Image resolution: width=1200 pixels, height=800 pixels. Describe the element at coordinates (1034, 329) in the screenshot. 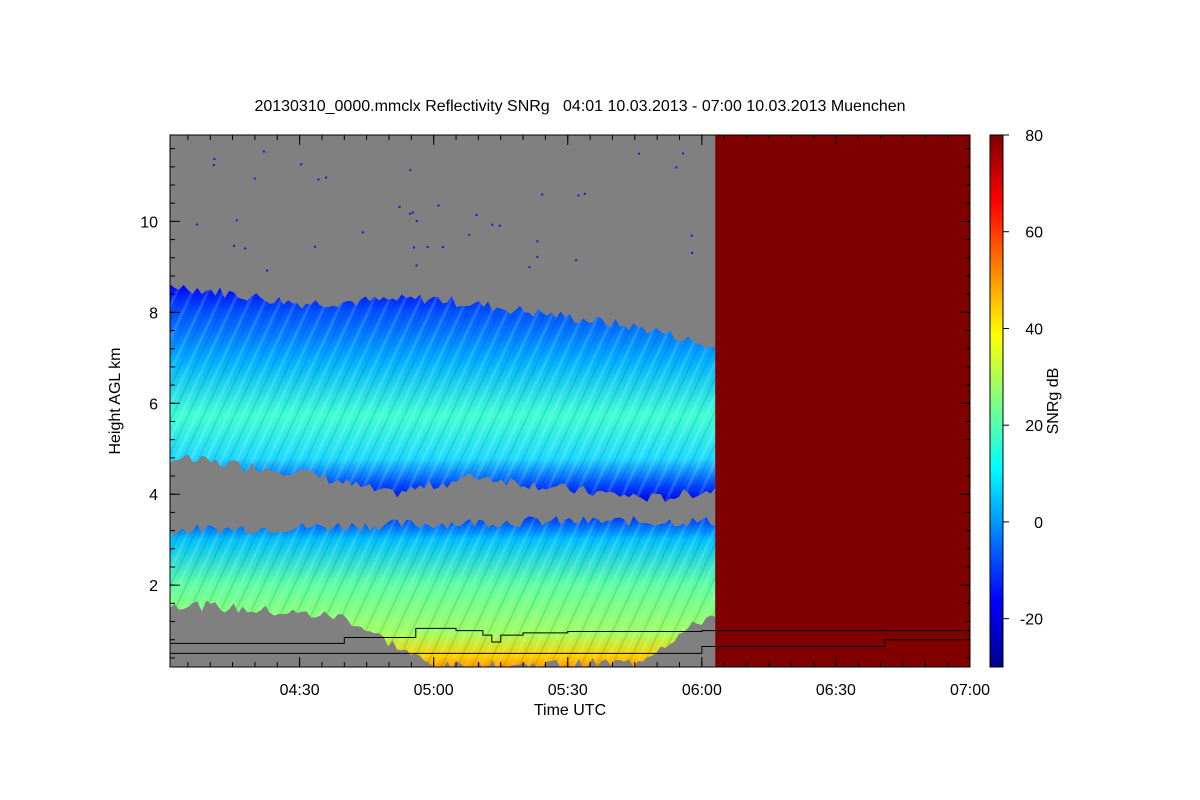

I see `colorbar-tick-label: 40` at that location.